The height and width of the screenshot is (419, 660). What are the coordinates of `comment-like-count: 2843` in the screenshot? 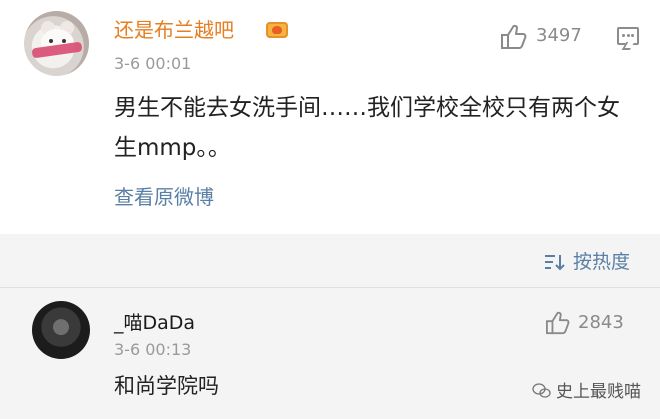 It's located at (601, 322).